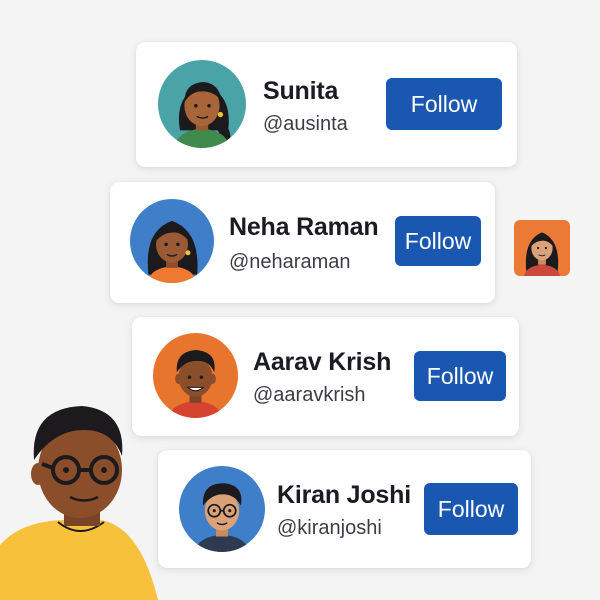 This screenshot has width=600, height=600. I want to click on user-name: Kiran Joshi, so click(344, 495).